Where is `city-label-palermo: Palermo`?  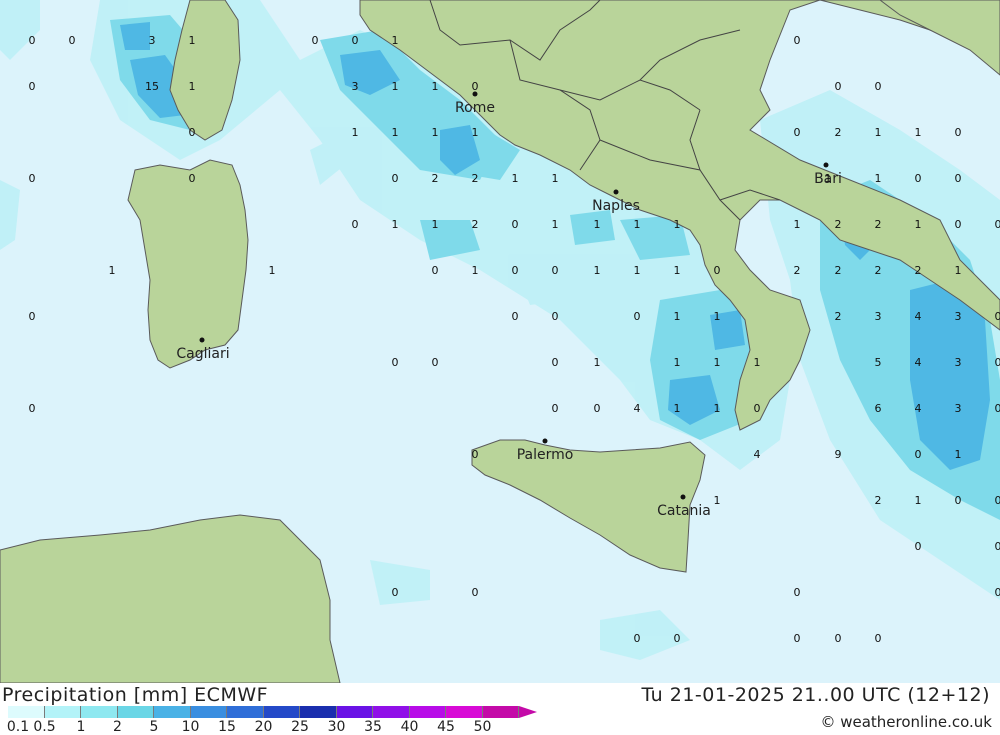
city-label-palermo: Palermo is located at coordinates (545, 455).